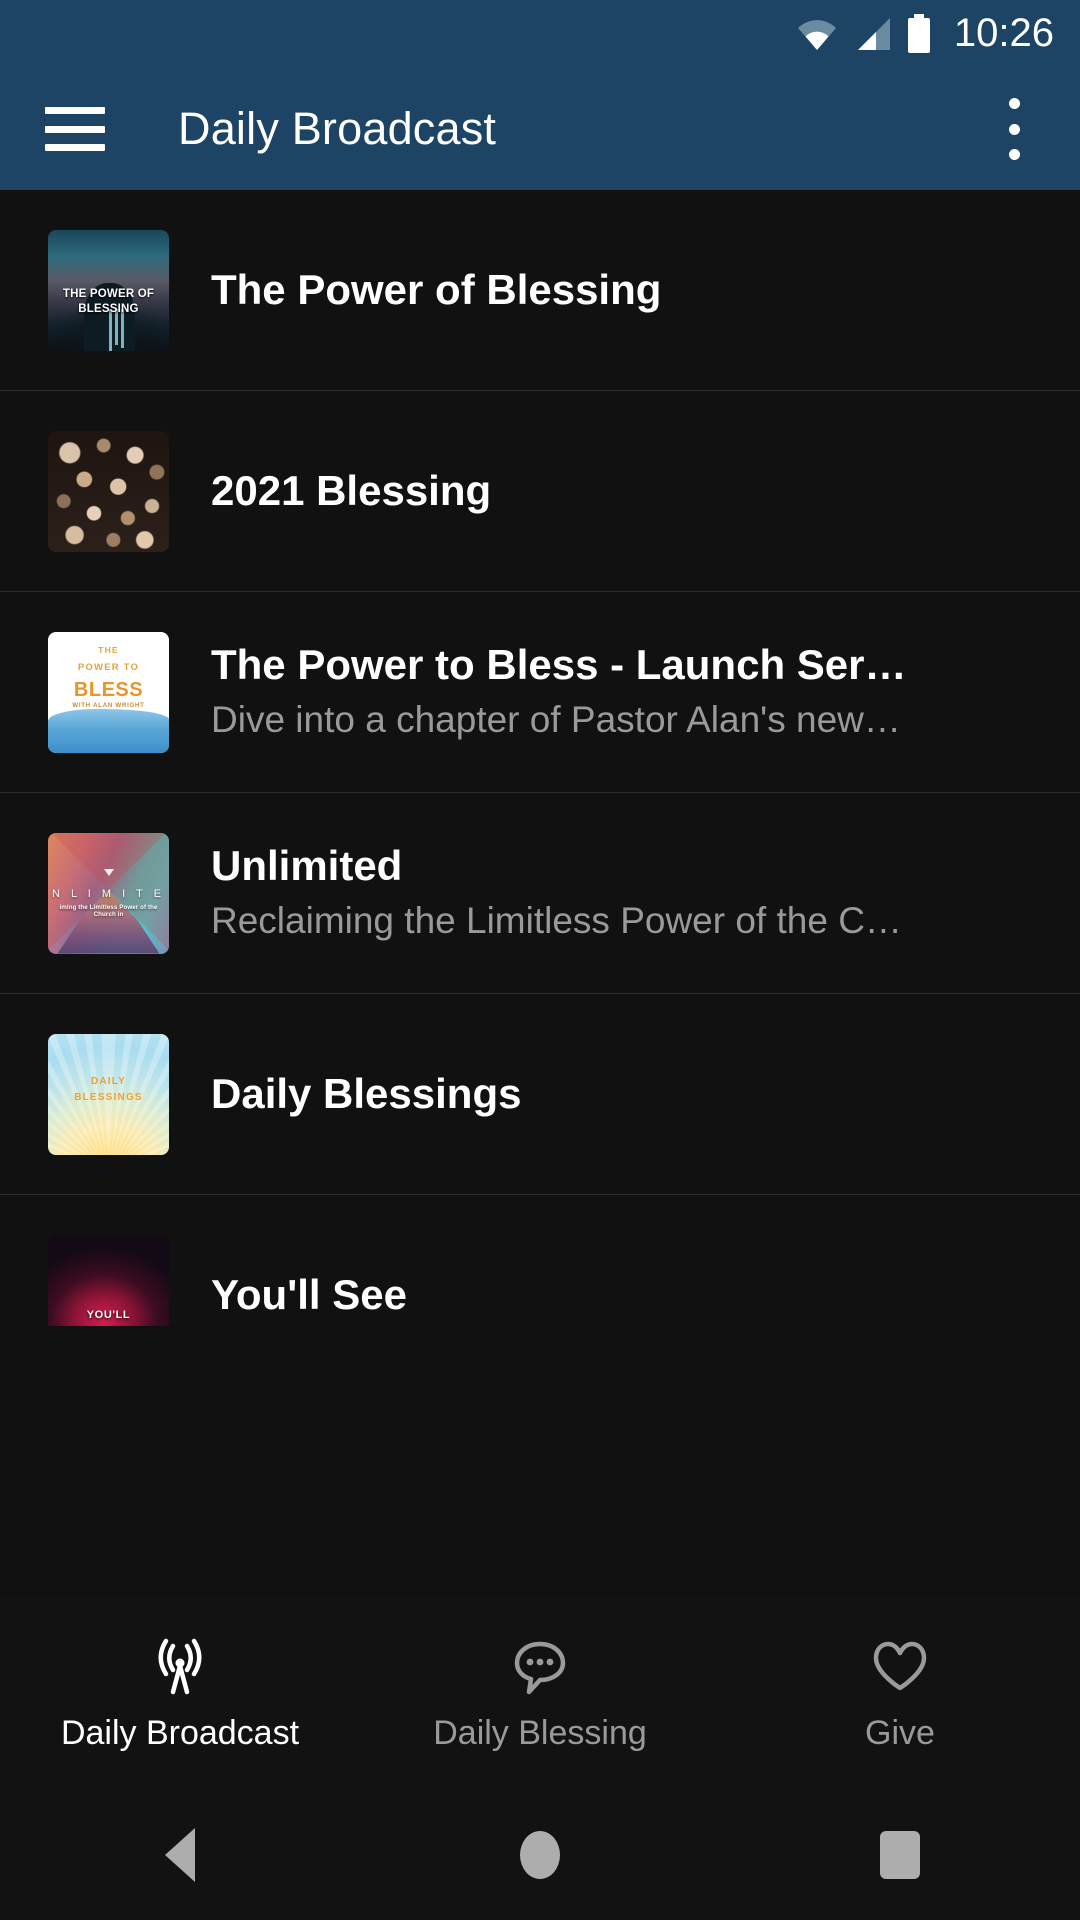 Image resolution: width=1080 pixels, height=1920 pixels. I want to click on list-item: YOU'LL SEE You'll See, so click(540, 1260).